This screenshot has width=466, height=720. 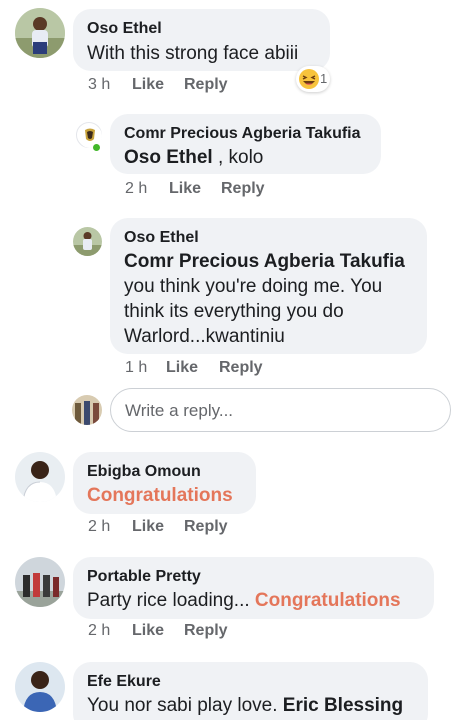 I want to click on comment-text: You nor sabi play love. Eric Blessing, so click(x=245, y=705).